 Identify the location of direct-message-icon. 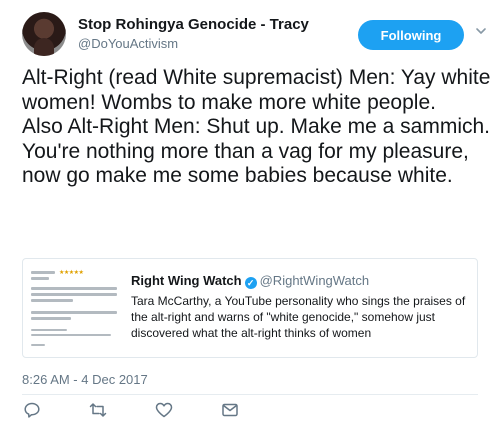
(230, 410).